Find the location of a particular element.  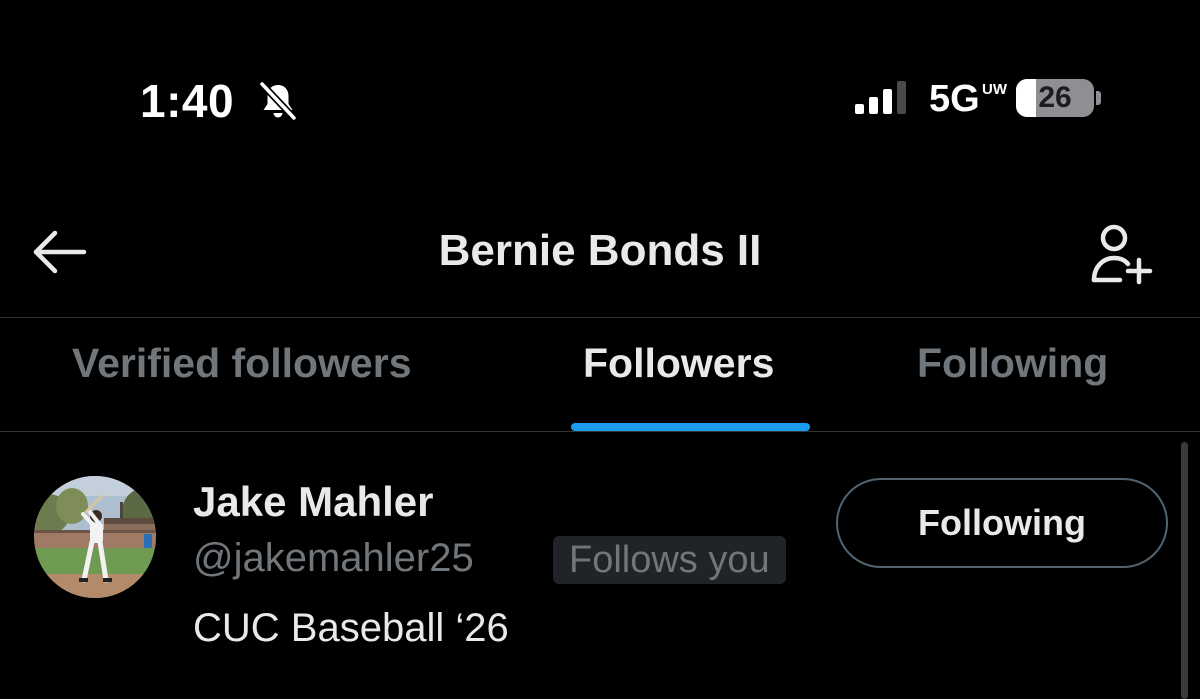

add-user-icon is located at coordinates (1122, 254).